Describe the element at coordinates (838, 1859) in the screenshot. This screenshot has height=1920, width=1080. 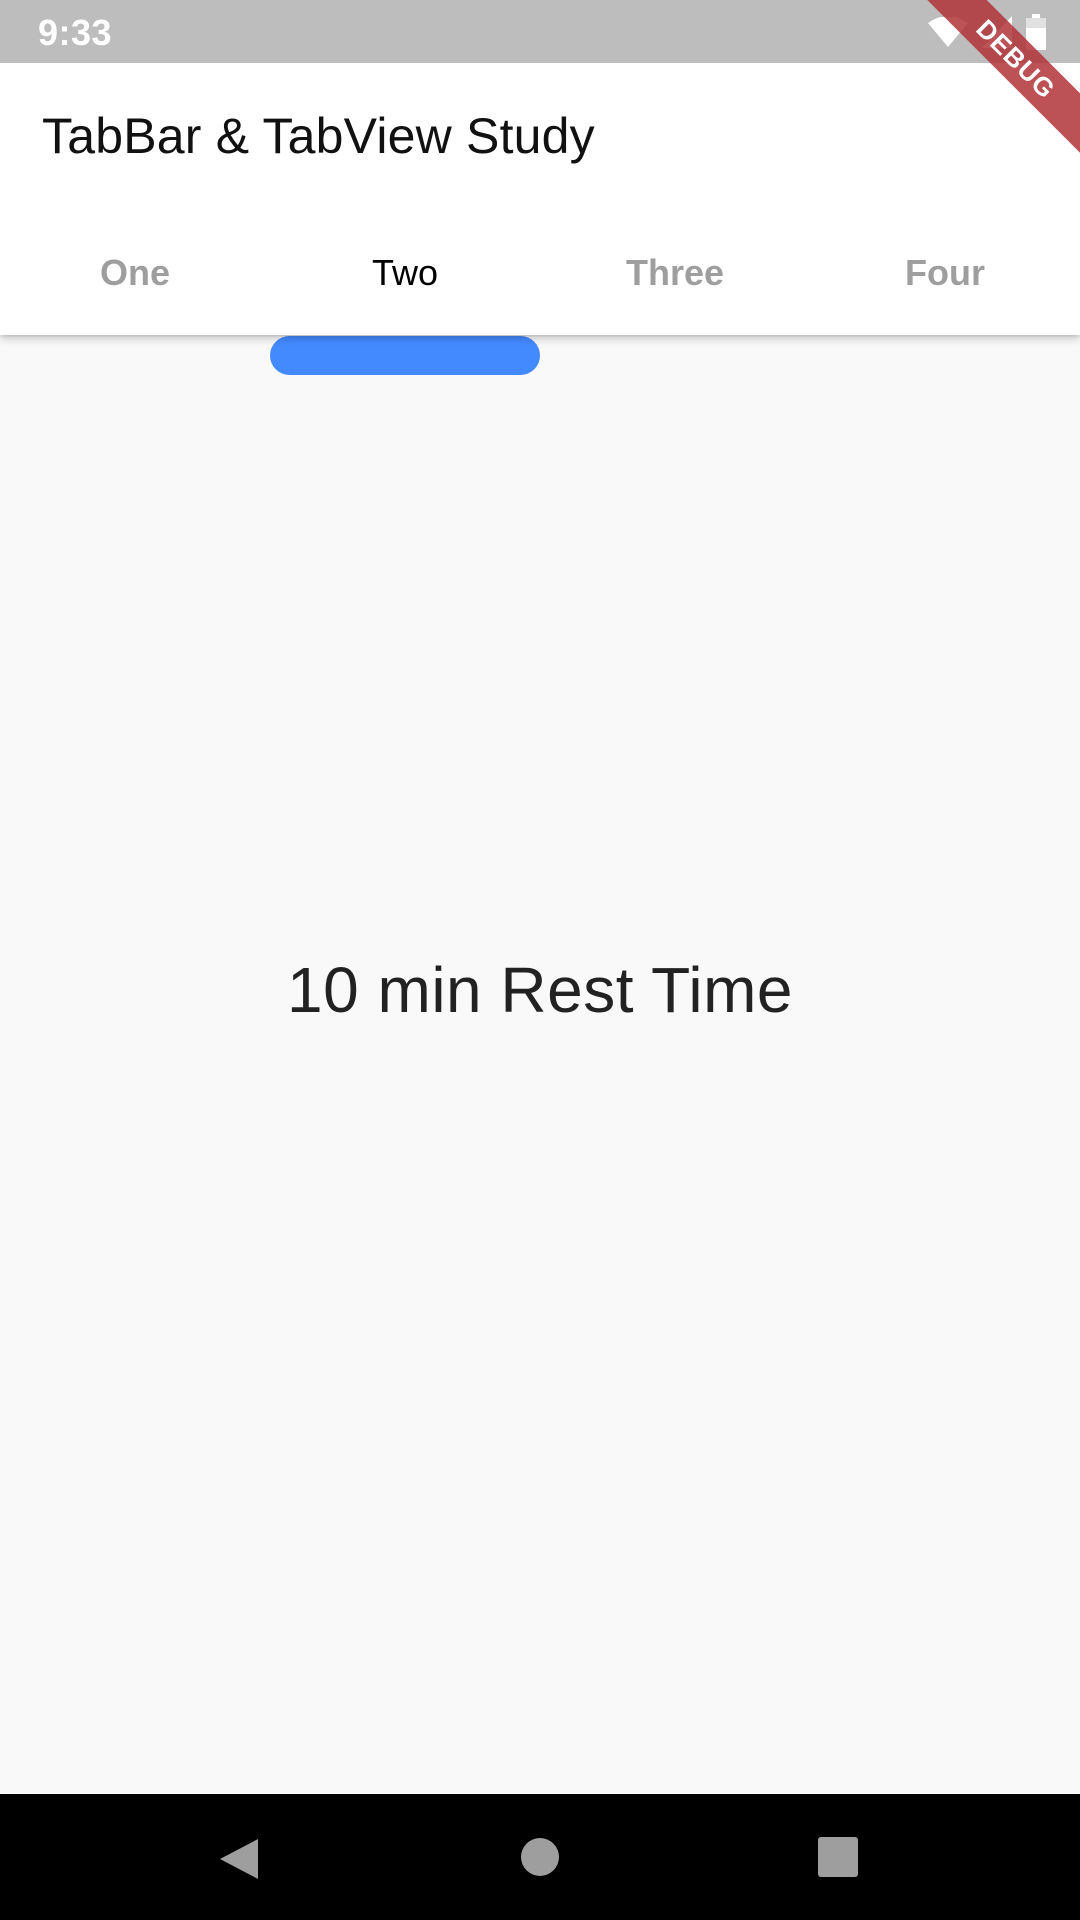
I see `recents-icon` at that location.